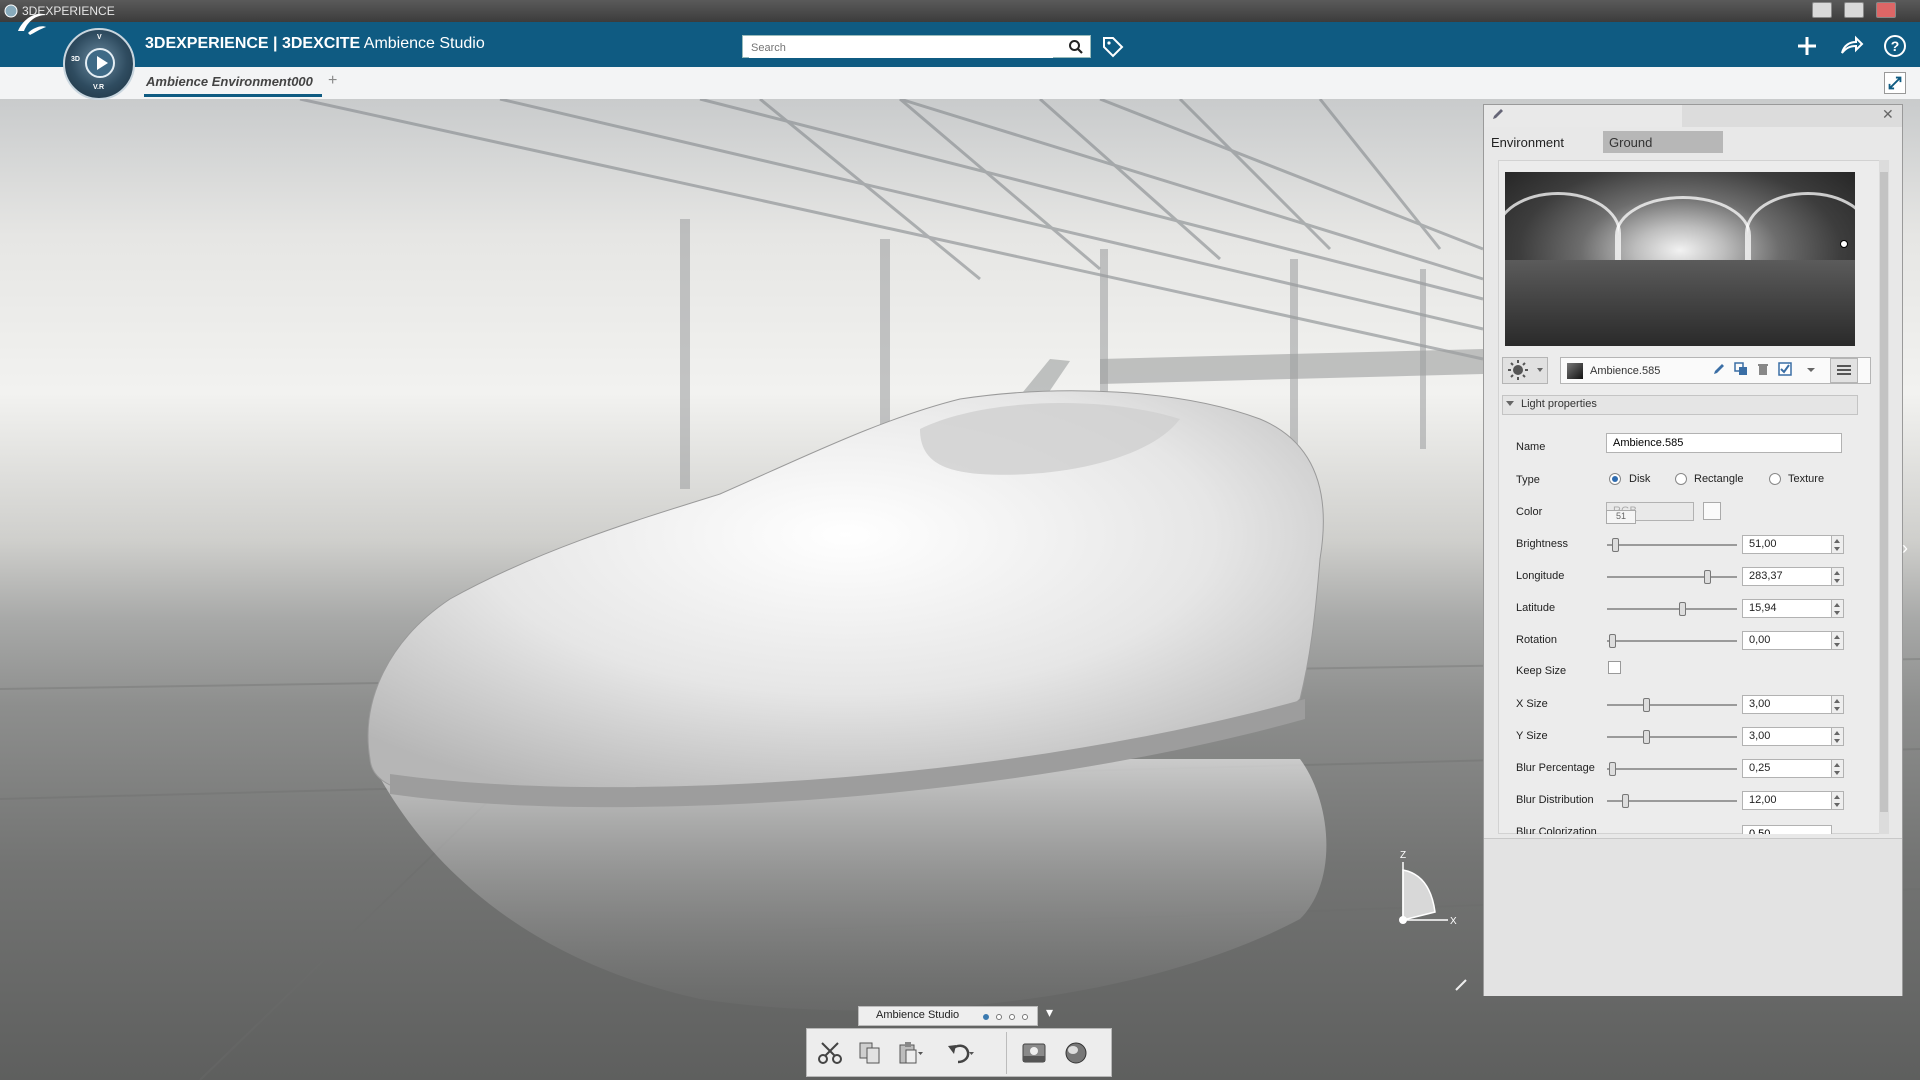  What do you see at coordinates (1681, 479) in the screenshot?
I see `type-rectangle-radio` at bounding box center [1681, 479].